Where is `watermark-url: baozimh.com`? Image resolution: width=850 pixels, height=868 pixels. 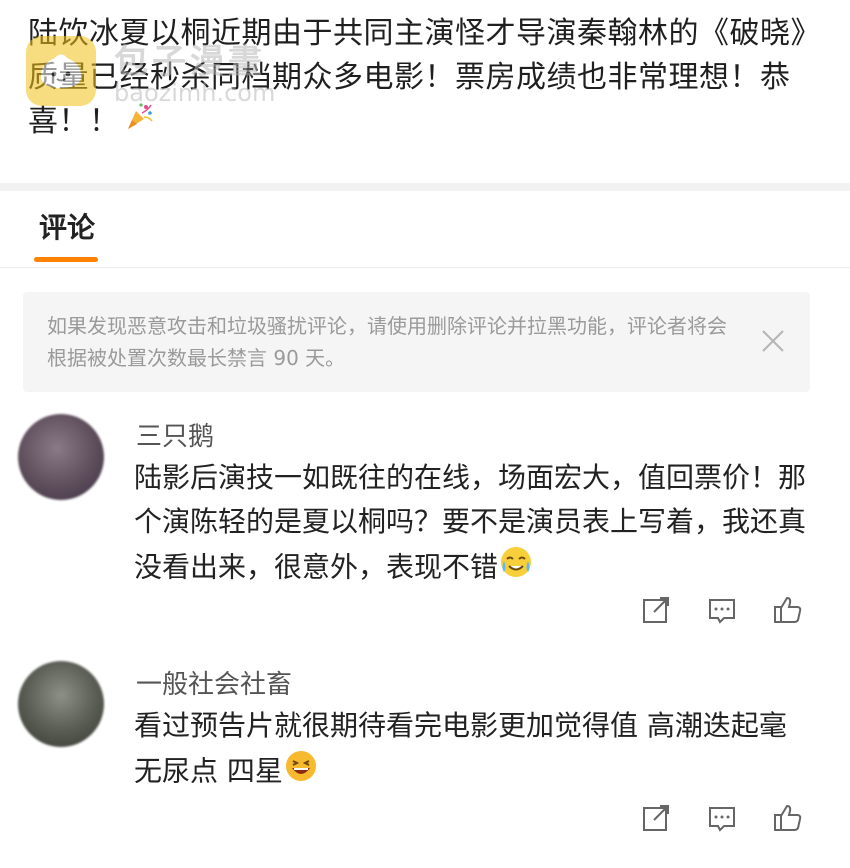 watermark-url: baozimh.com is located at coordinates (195, 93).